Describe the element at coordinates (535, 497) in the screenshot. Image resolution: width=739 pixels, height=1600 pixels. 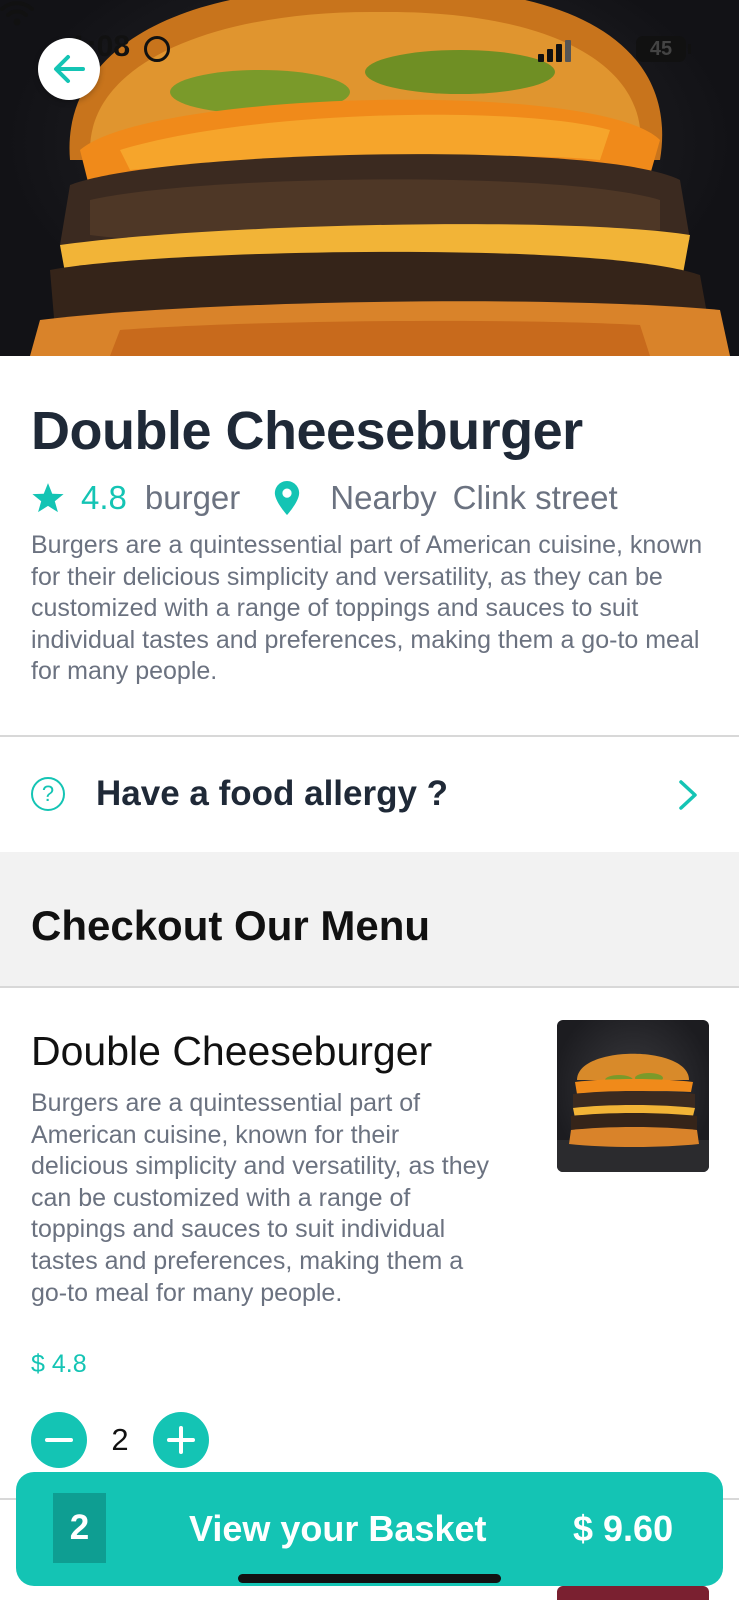
I see `product-location: Clink street` at that location.